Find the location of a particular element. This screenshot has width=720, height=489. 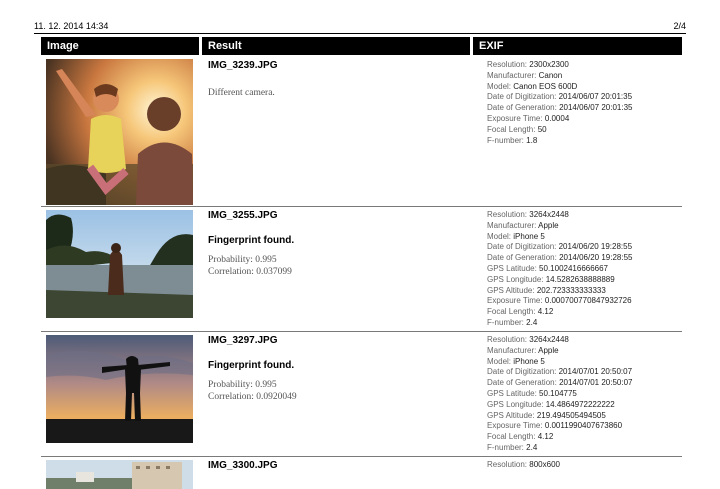

exif-row: Date of Generation: 2014/07/01 20:50:07 is located at coordinates (560, 383).